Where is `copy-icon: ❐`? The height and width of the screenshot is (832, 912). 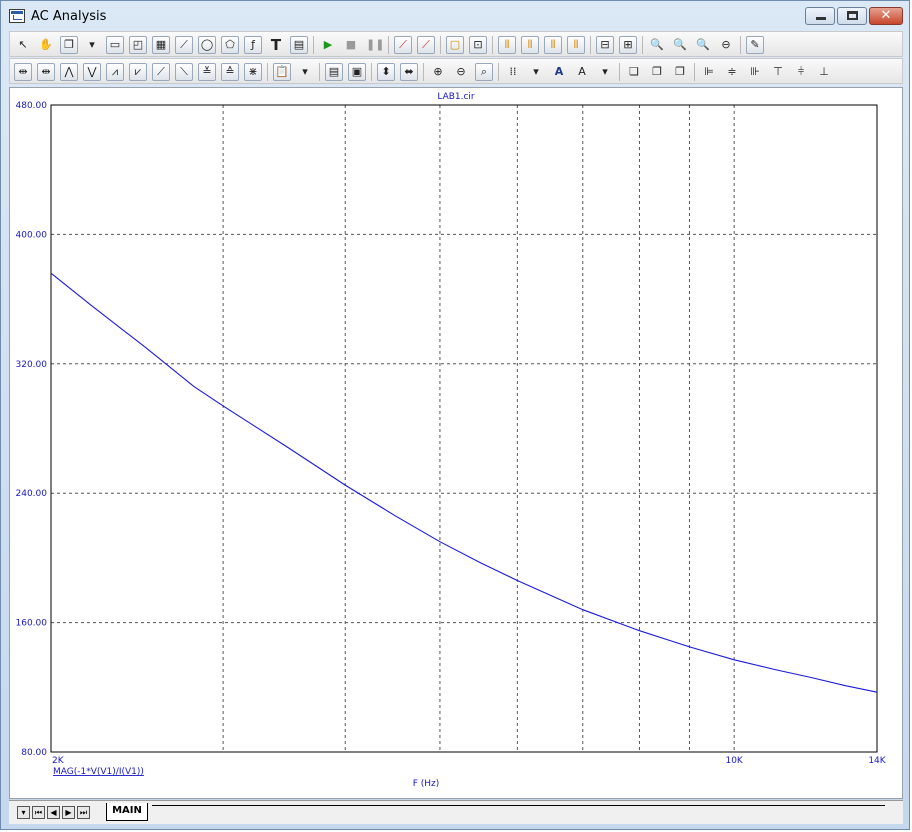
copy-icon: ❐ is located at coordinates (69, 45).